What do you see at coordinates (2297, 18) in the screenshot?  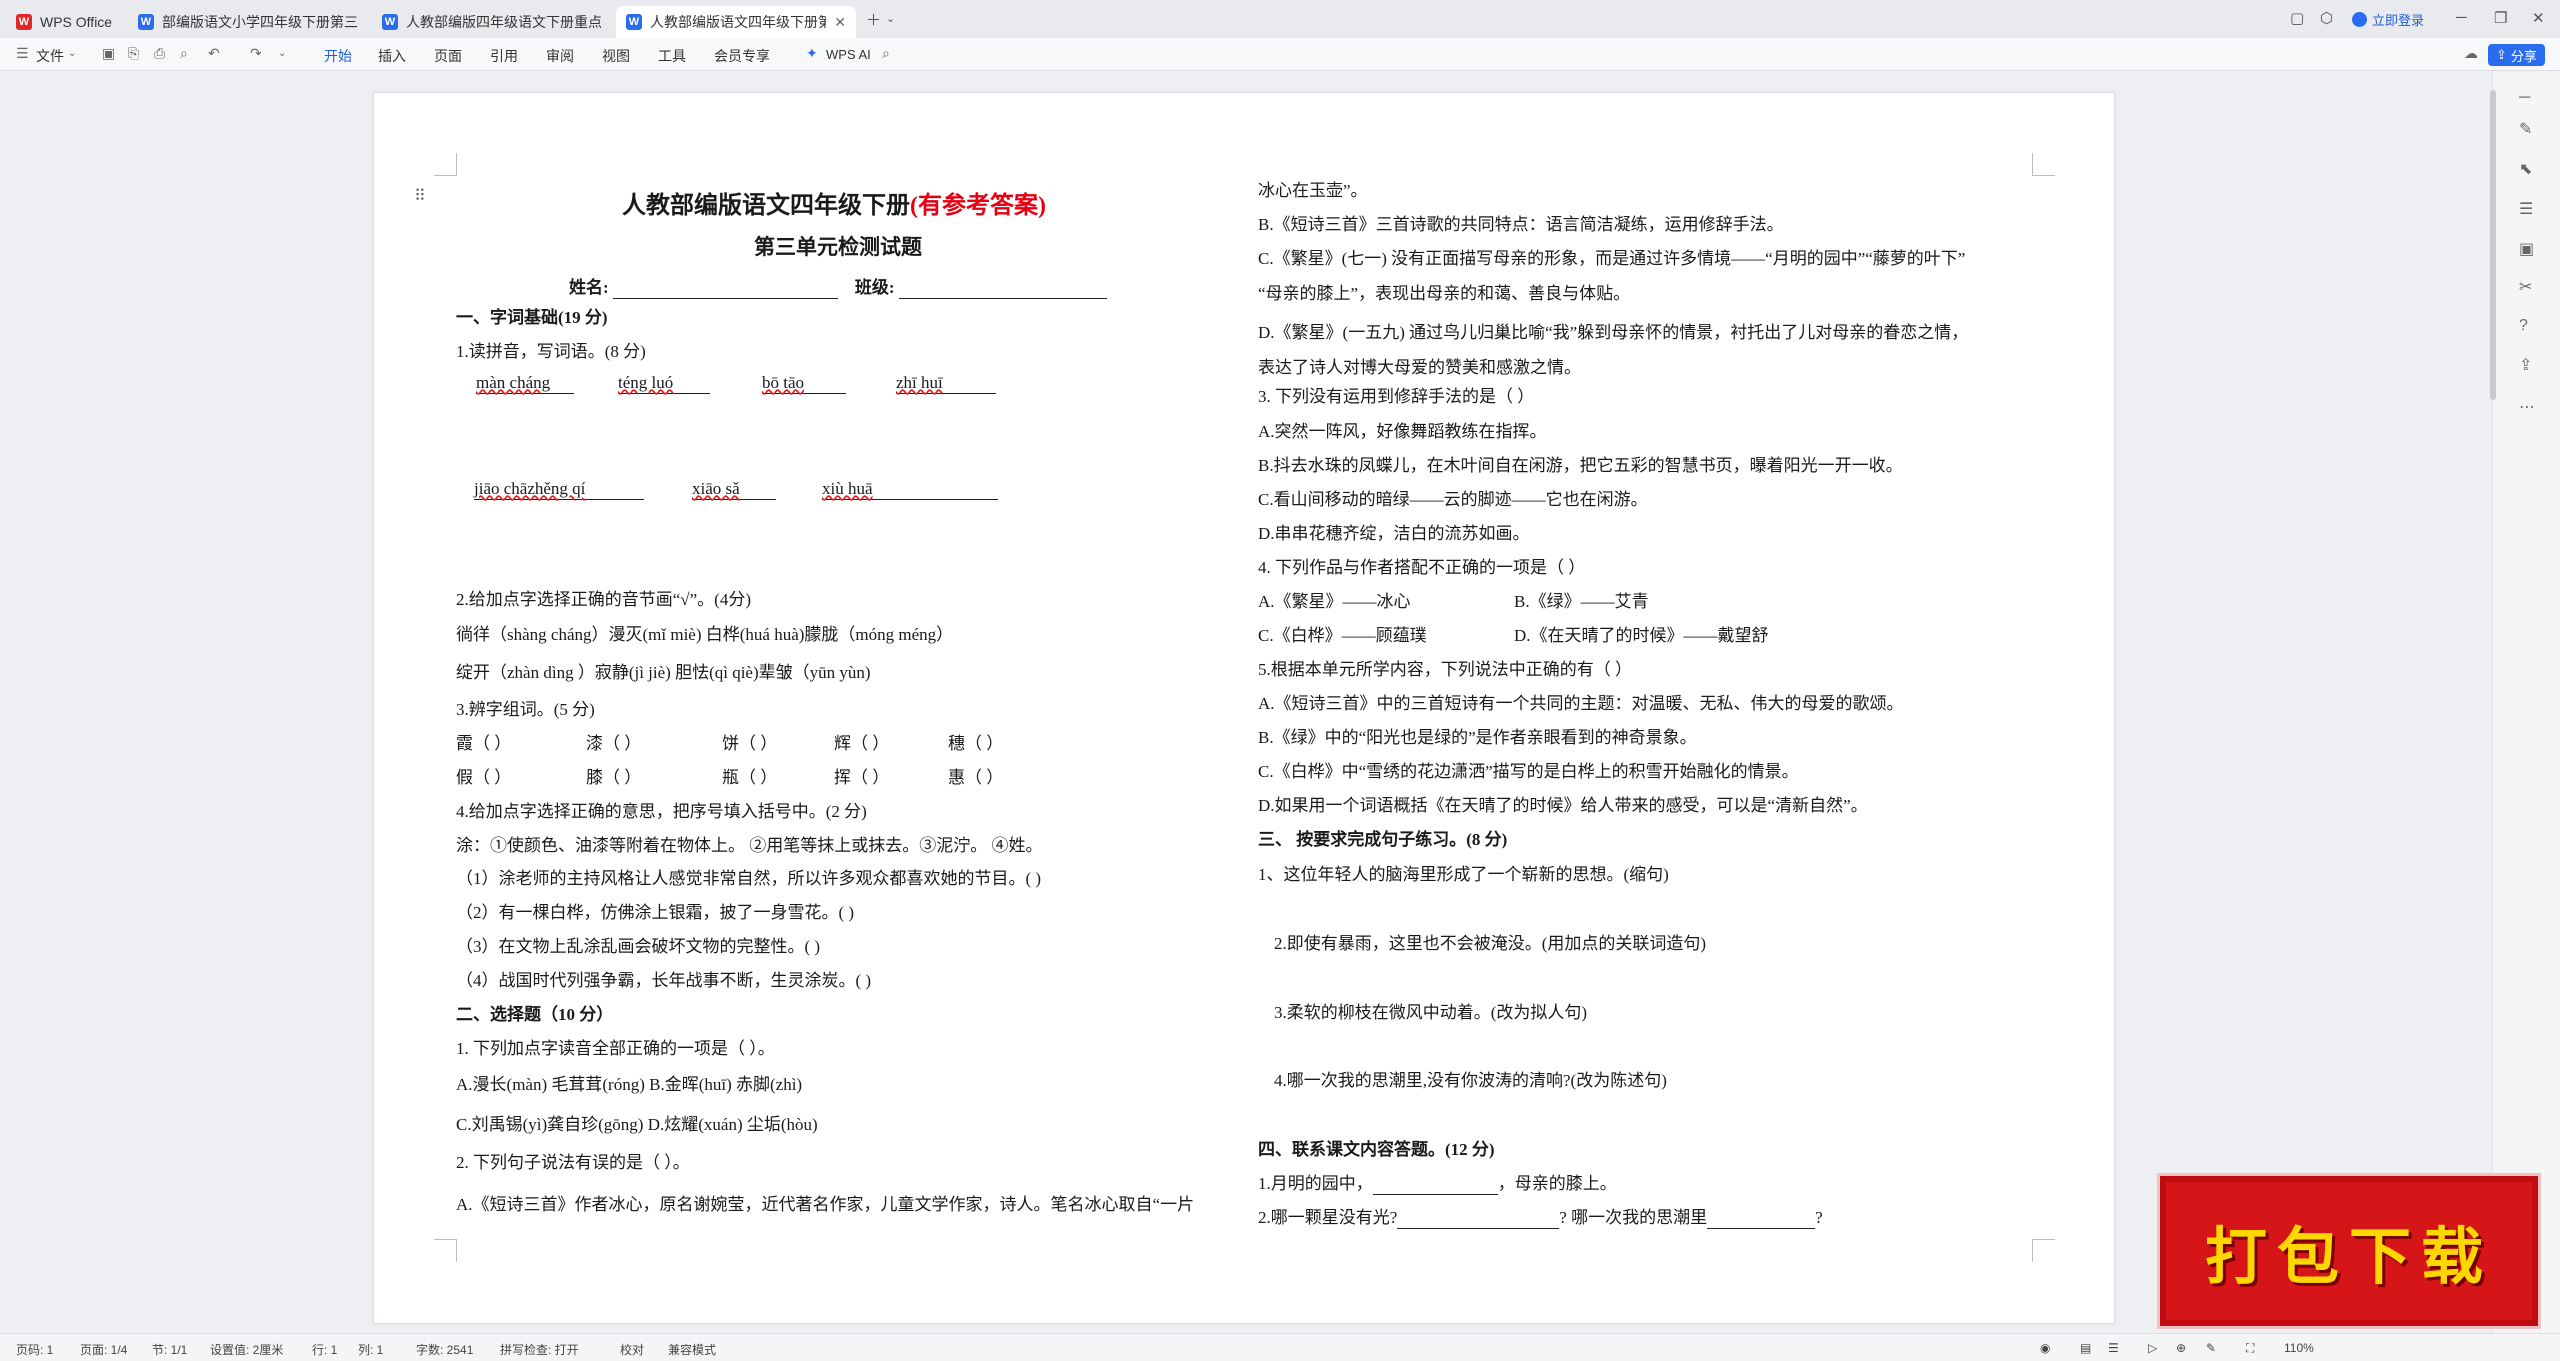 I see `window-layout-icon: ▢` at bounding box center [2297, 18].